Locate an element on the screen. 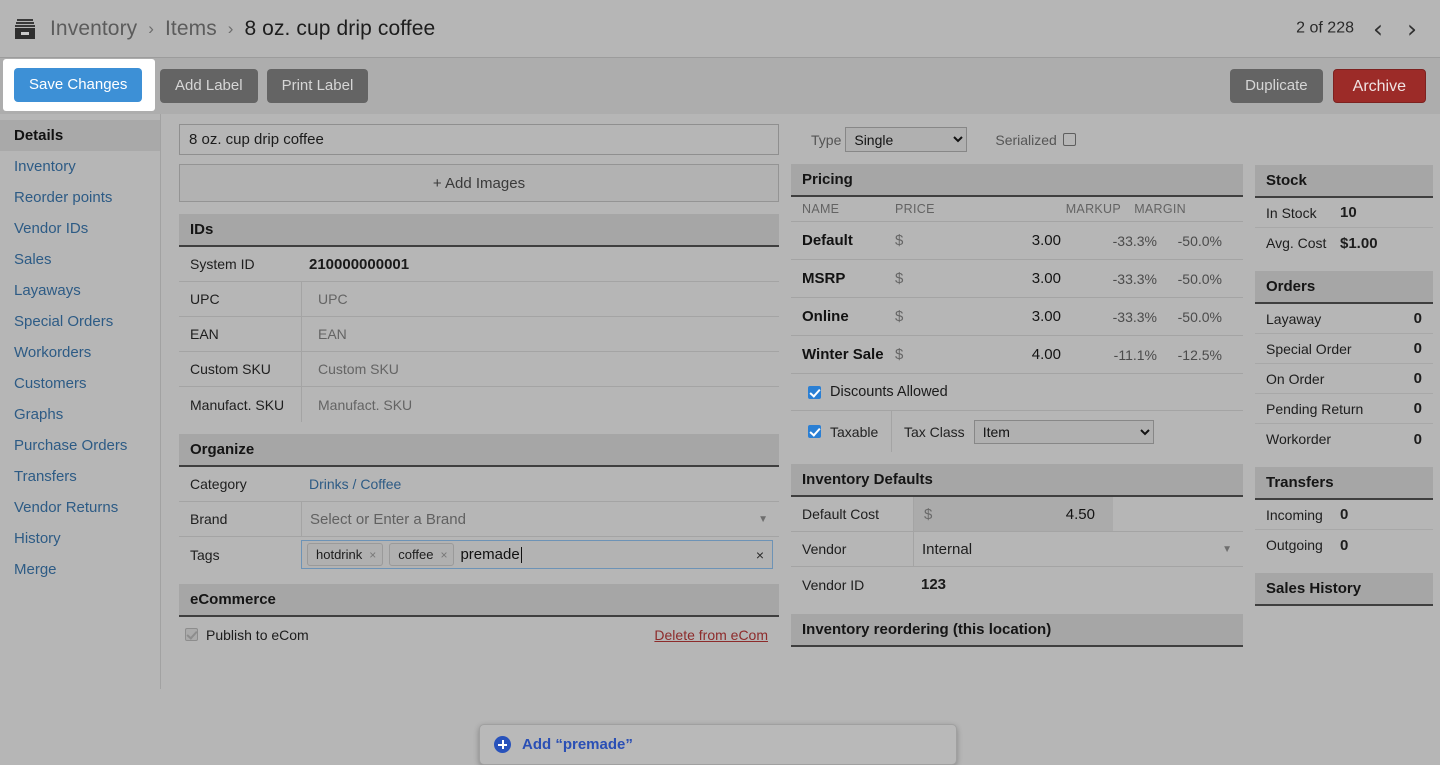  sidebar-item-reorder-points: Reorder points is located at coordinates (80, 197).